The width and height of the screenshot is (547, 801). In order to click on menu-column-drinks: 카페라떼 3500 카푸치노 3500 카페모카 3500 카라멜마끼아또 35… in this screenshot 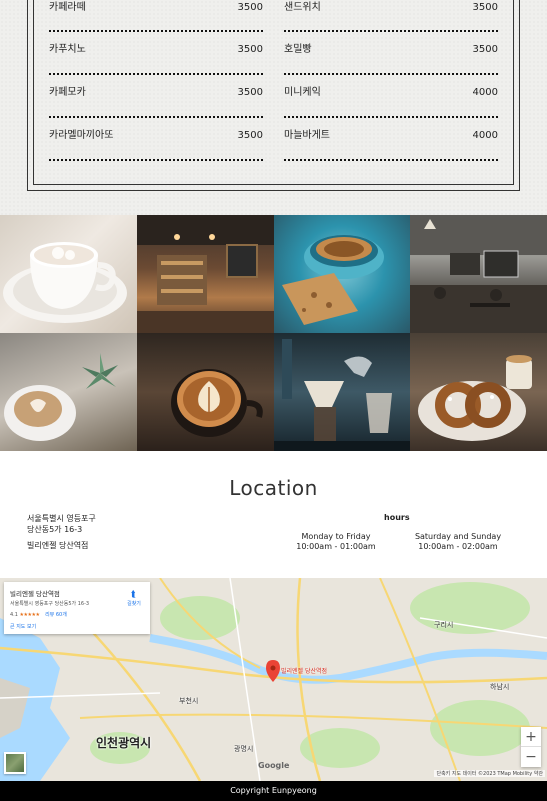, I will do `click(156, 80)`.